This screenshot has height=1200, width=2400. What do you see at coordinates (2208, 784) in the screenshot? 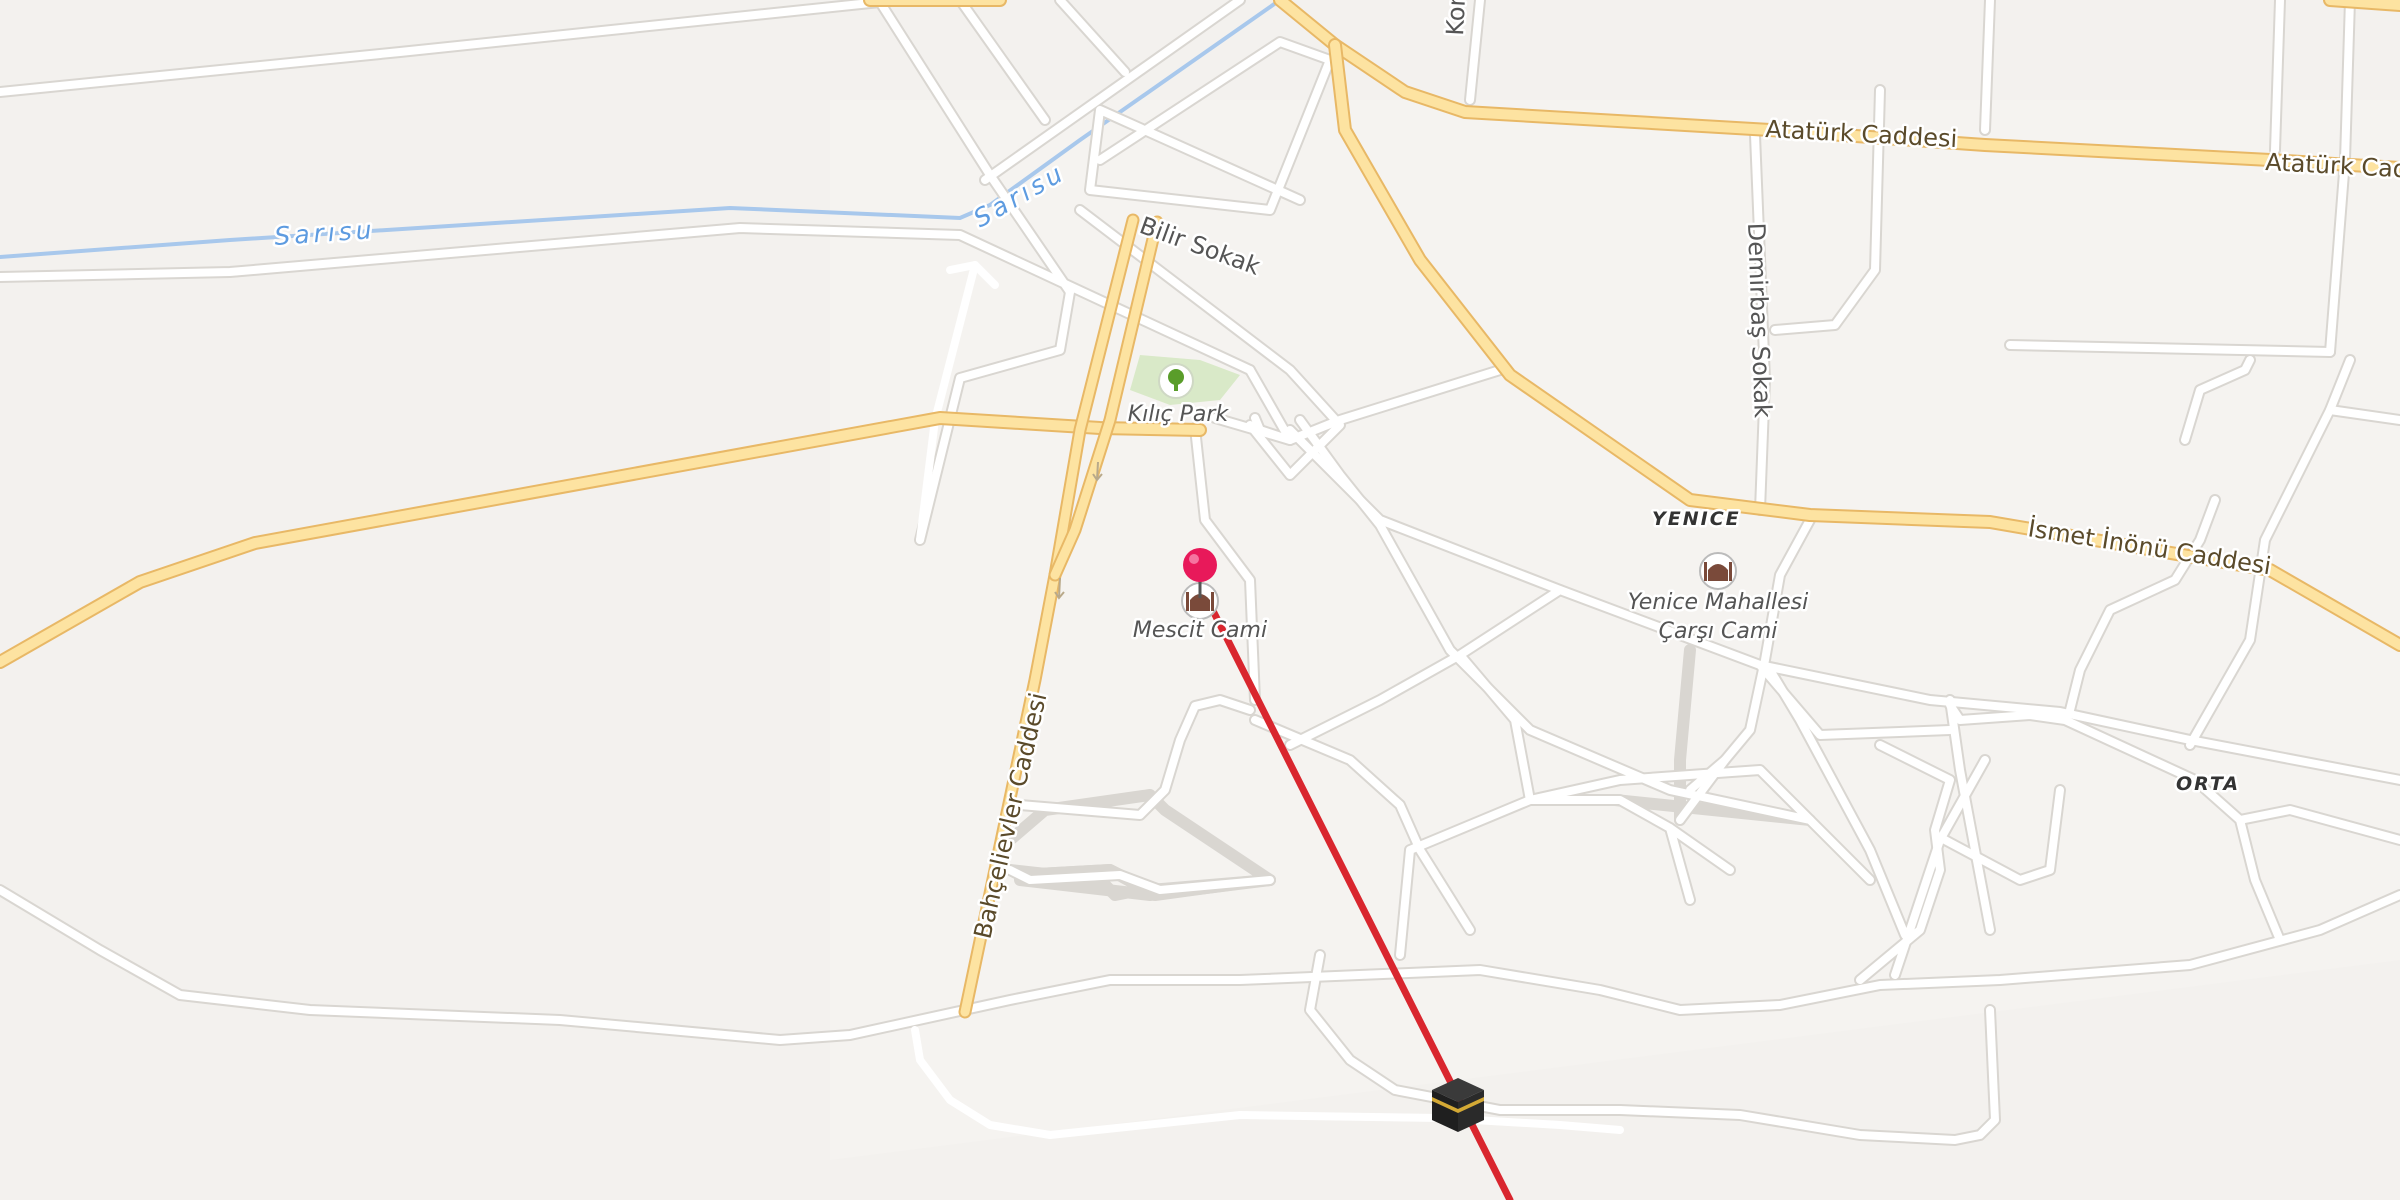
I see `district-label-orta: ORTA` at bounding box center [2208, 784].